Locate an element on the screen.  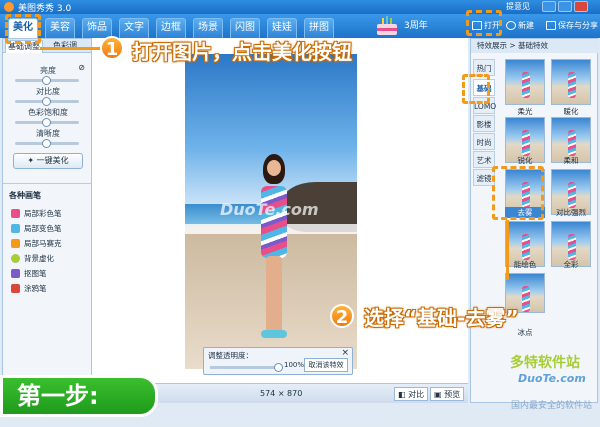
effect-label: 柔和 is located at coordinates (571, 160).